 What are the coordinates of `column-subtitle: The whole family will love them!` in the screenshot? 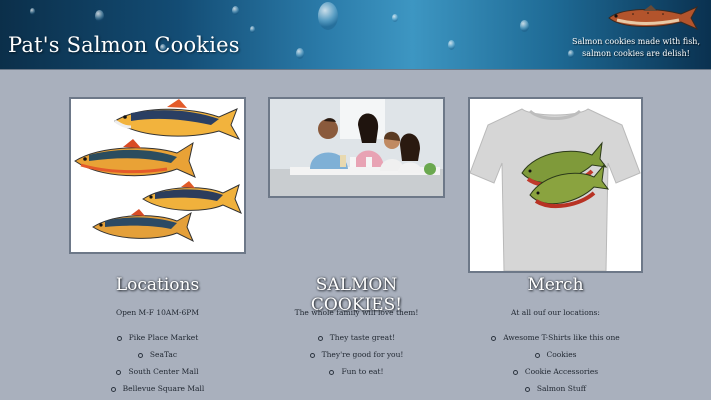 It's located at (356, 312).